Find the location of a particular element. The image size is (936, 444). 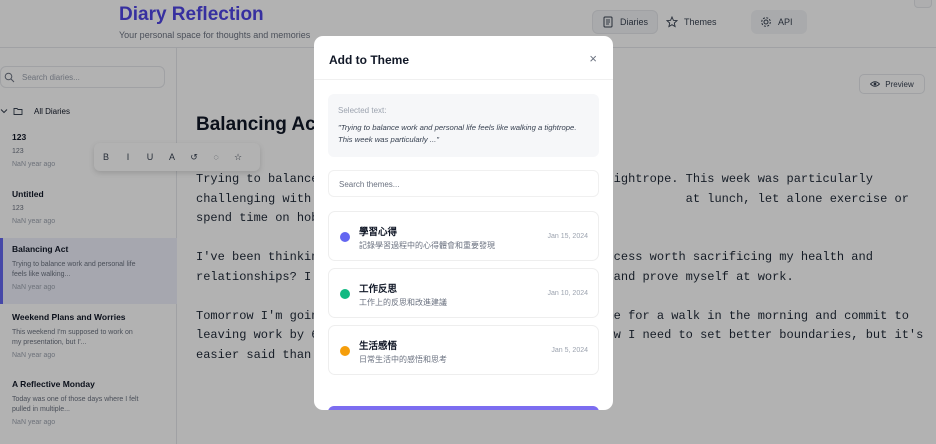

theme-option: 學習心得 記錄學習過程中的心得體會和重要發現 Jan 15, 2024 is located at coordinates (463, 236).